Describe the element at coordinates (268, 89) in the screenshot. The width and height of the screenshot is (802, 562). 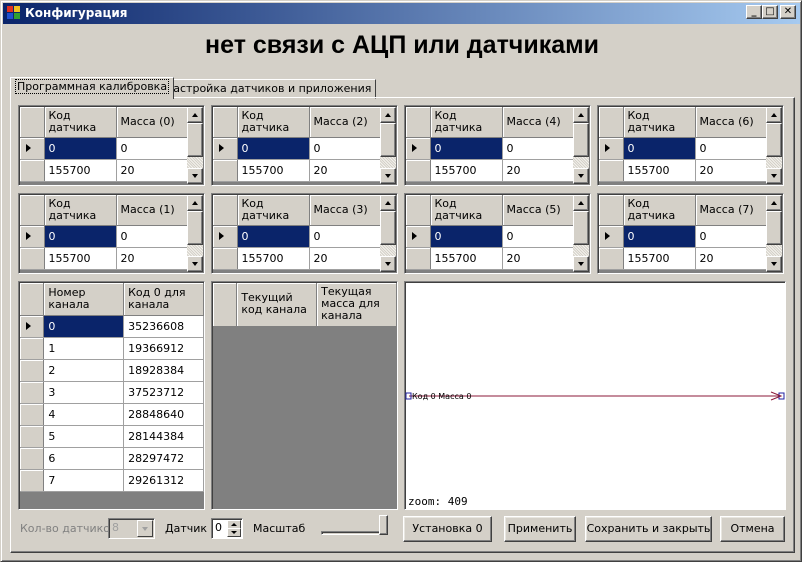
I see `tab-sensor-settings: Настройка датчиков и приложения` at that location.